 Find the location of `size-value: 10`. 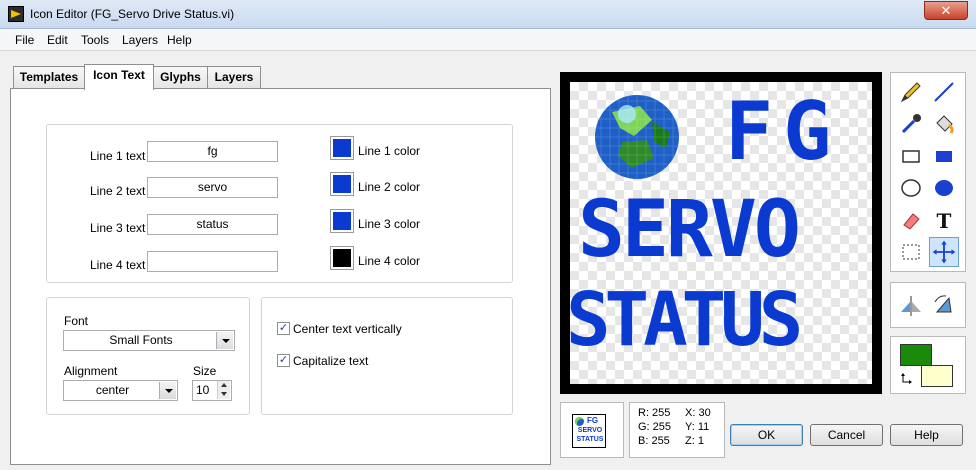

size-value: 10 is located at coordinates (203, 390).